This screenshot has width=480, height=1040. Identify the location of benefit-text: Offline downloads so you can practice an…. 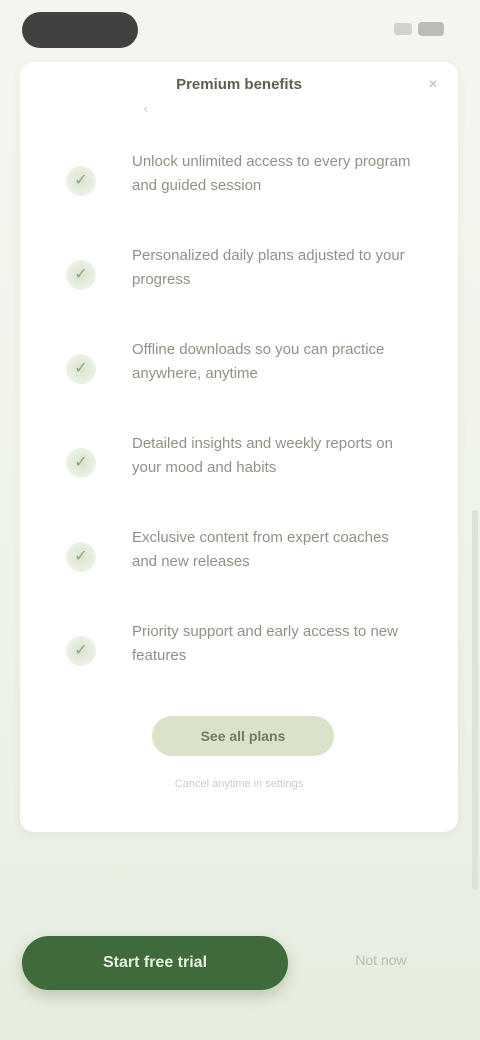
(258, 361).